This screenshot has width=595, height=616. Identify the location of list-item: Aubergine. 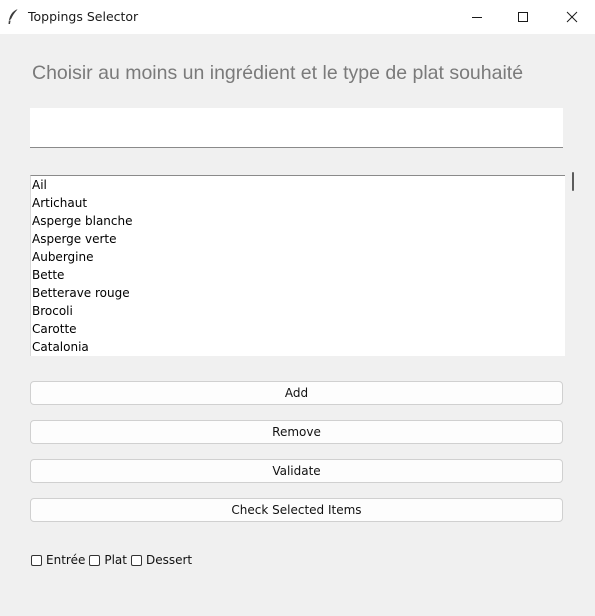
(298, 257).